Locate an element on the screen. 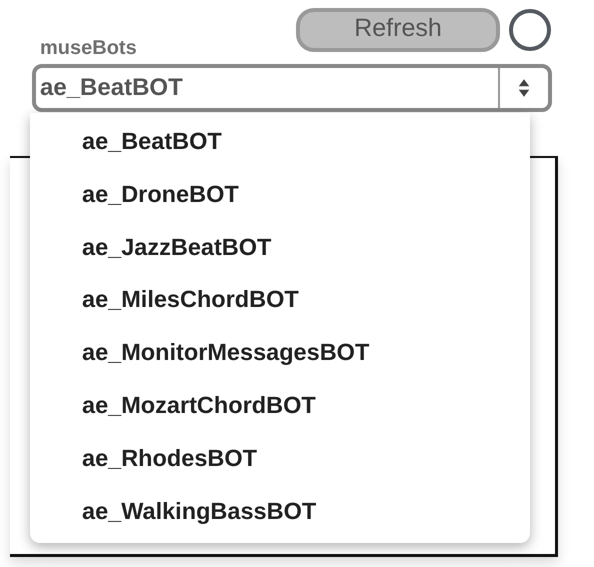  circle-indicator-icon is located at coordinates (530, 30).